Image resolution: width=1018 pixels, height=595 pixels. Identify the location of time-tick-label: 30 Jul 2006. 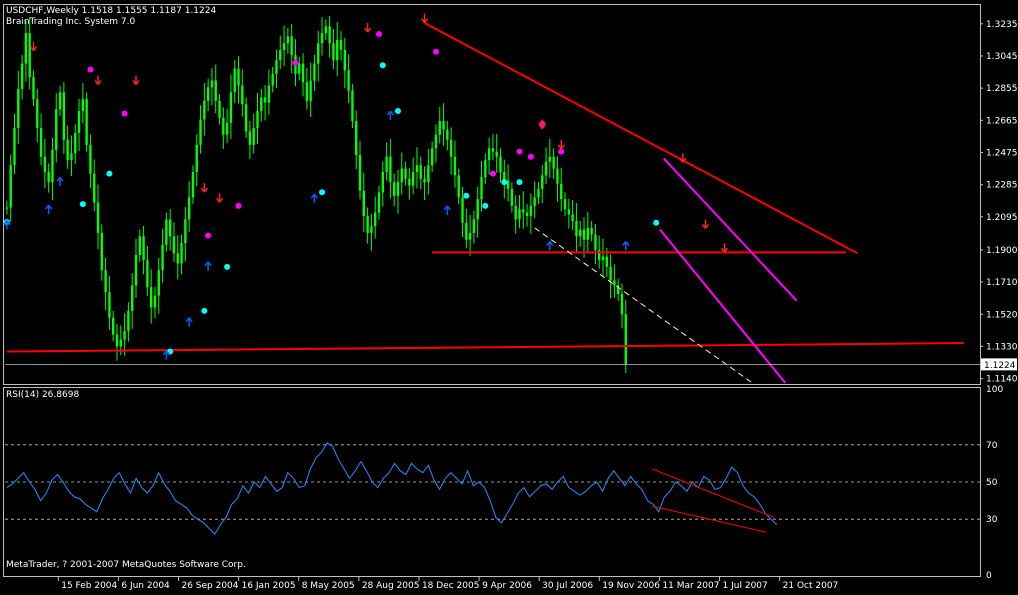
(567, 586).